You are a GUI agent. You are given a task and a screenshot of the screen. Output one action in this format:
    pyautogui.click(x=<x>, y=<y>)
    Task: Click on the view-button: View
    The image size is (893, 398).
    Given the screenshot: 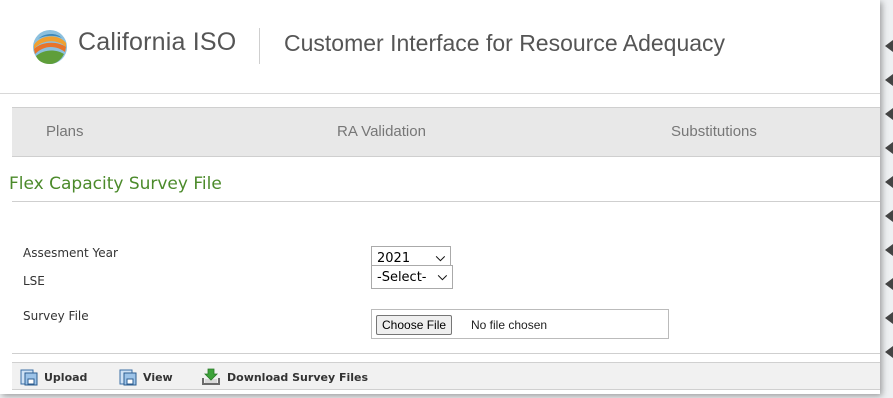 What is the action you would take?
    pyautogui.click(x=146, y=377)
    